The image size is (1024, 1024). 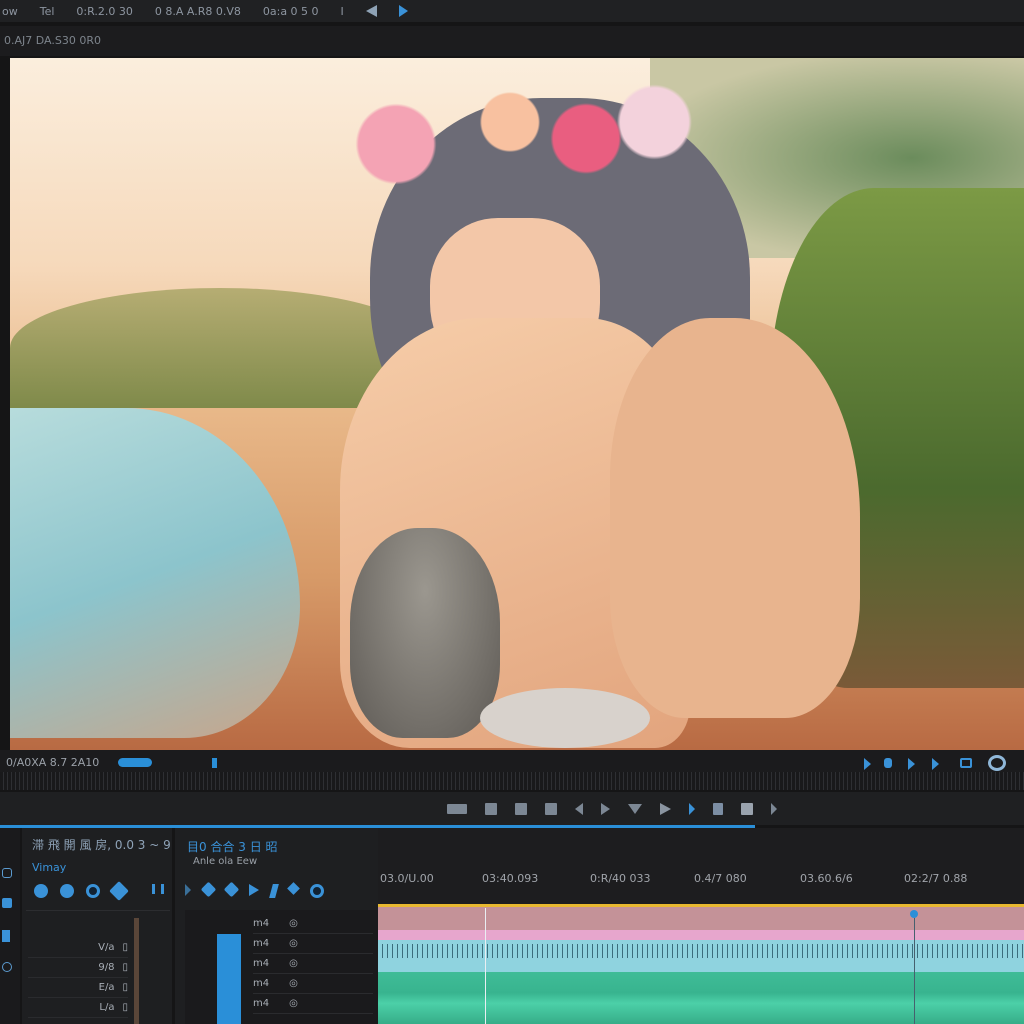 I want to click on bars-icon, so click(x=158, y=889).